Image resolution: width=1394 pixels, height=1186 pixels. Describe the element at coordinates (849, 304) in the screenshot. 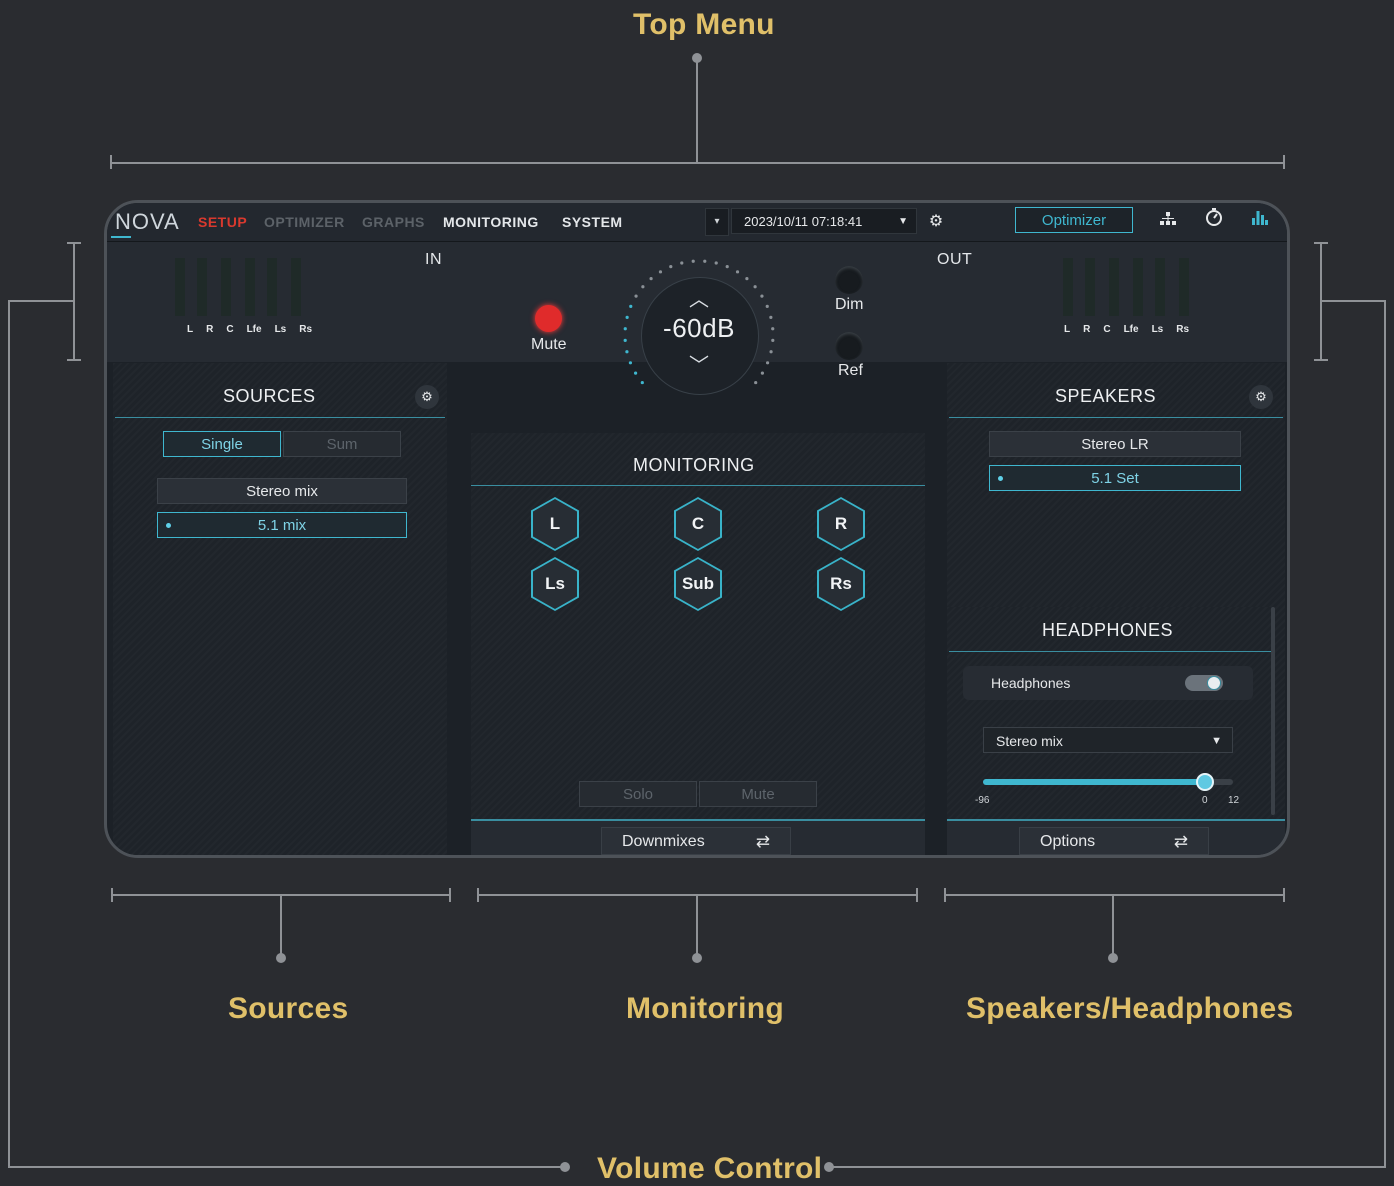

I see `dim-label: Dim` at that location.